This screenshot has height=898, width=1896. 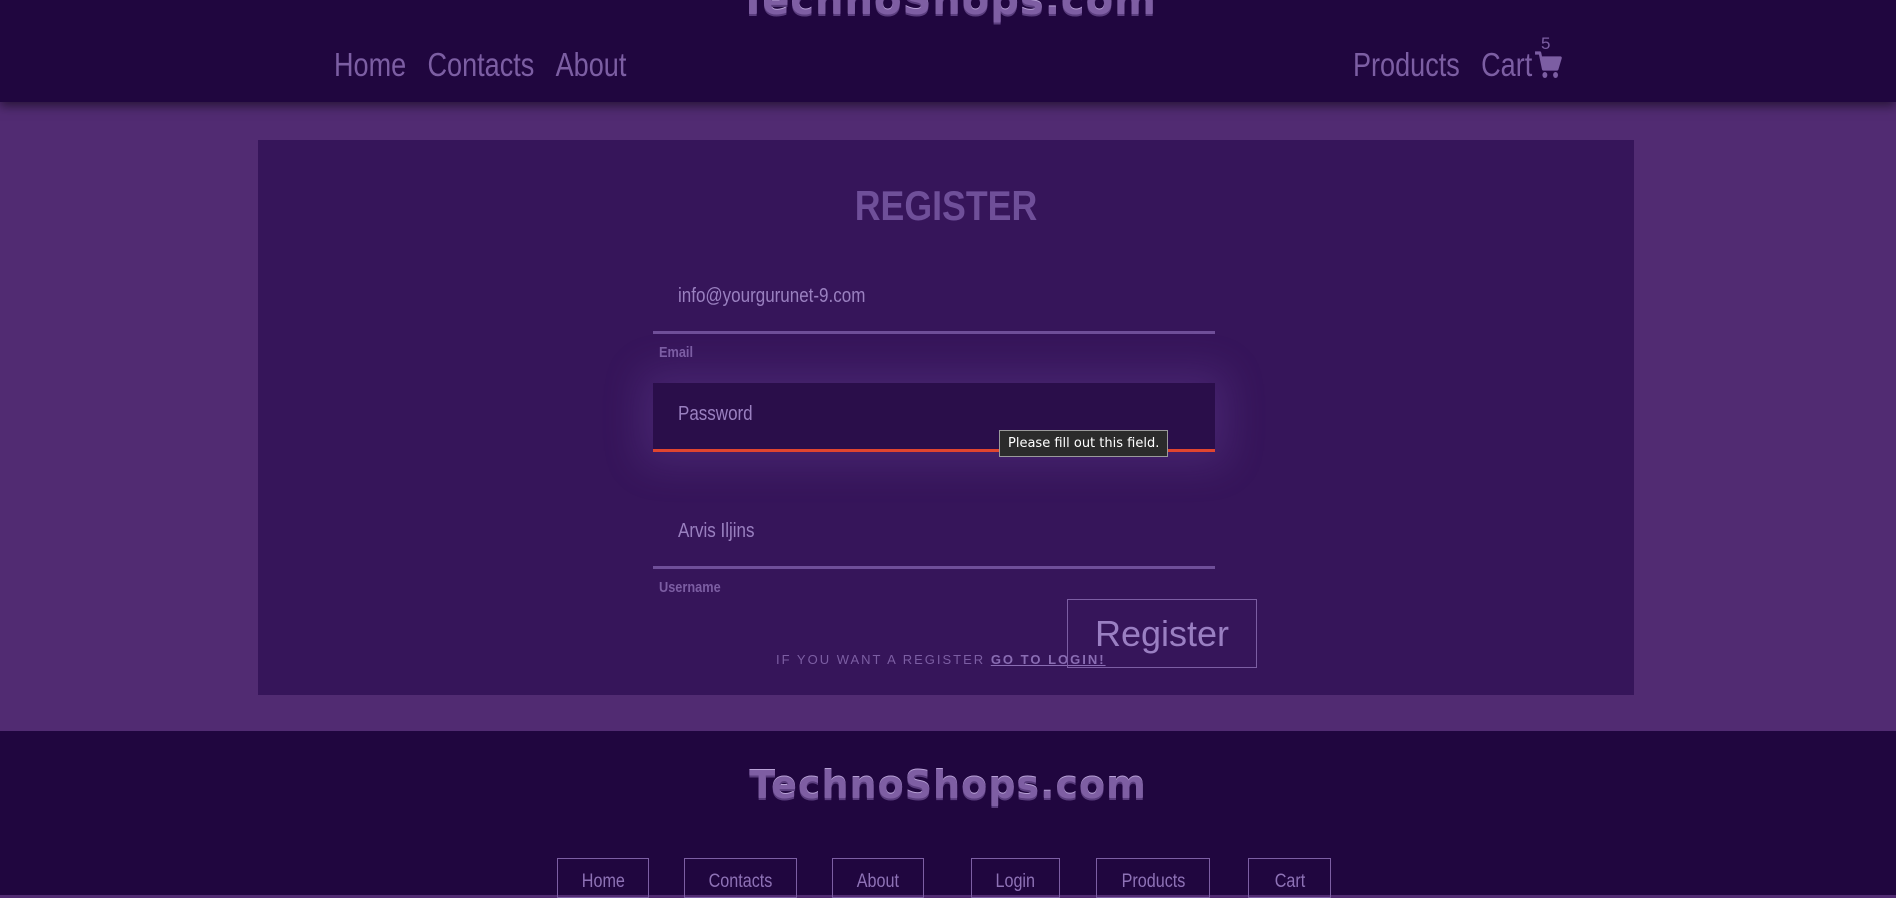 I want to click on main-nav-left: Home Contacts About, so click(x=480, y=65).